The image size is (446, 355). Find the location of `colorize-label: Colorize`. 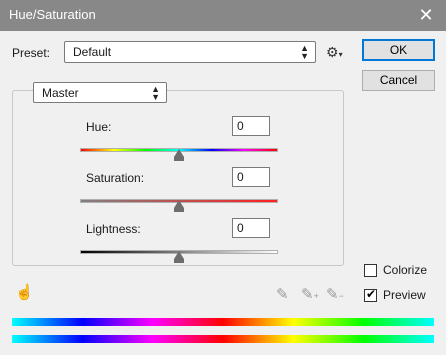

colorize-label: Colorize is located at coordinates (405, 270).